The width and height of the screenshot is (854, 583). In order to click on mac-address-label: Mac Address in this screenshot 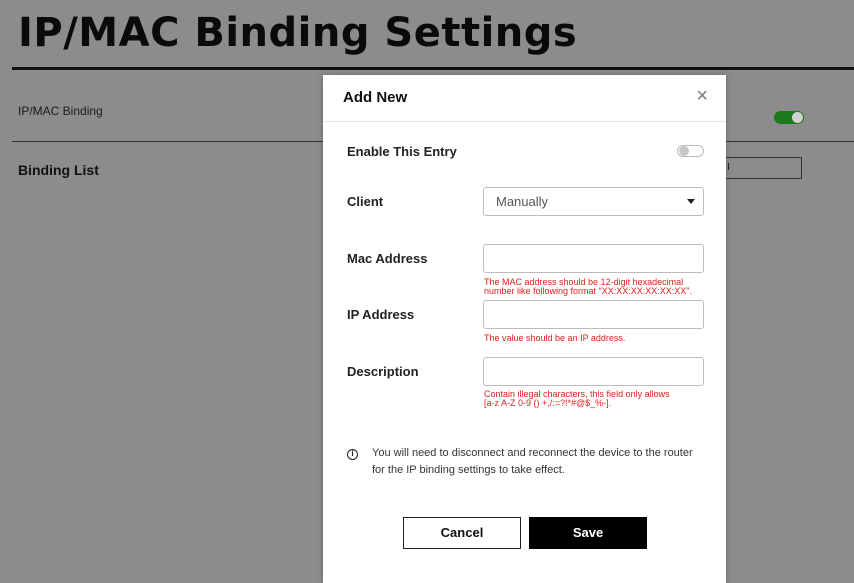, I will do `click(387, 258)`.